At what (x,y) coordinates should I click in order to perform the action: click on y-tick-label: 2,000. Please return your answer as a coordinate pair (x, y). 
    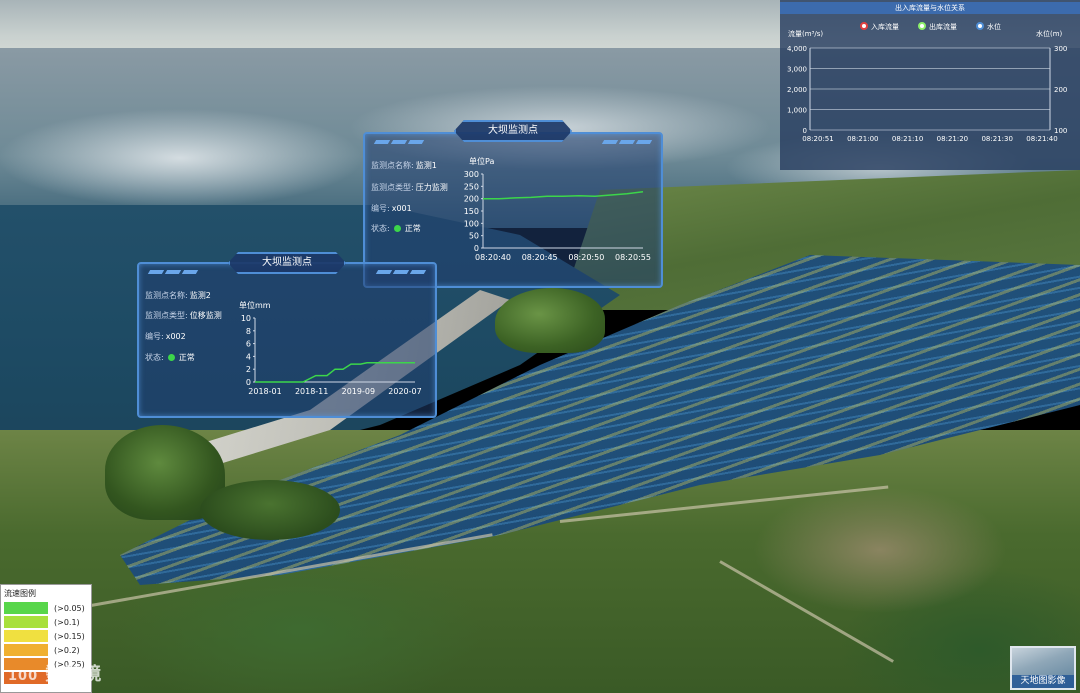
    Looking at the image, I should click on (797, 90).